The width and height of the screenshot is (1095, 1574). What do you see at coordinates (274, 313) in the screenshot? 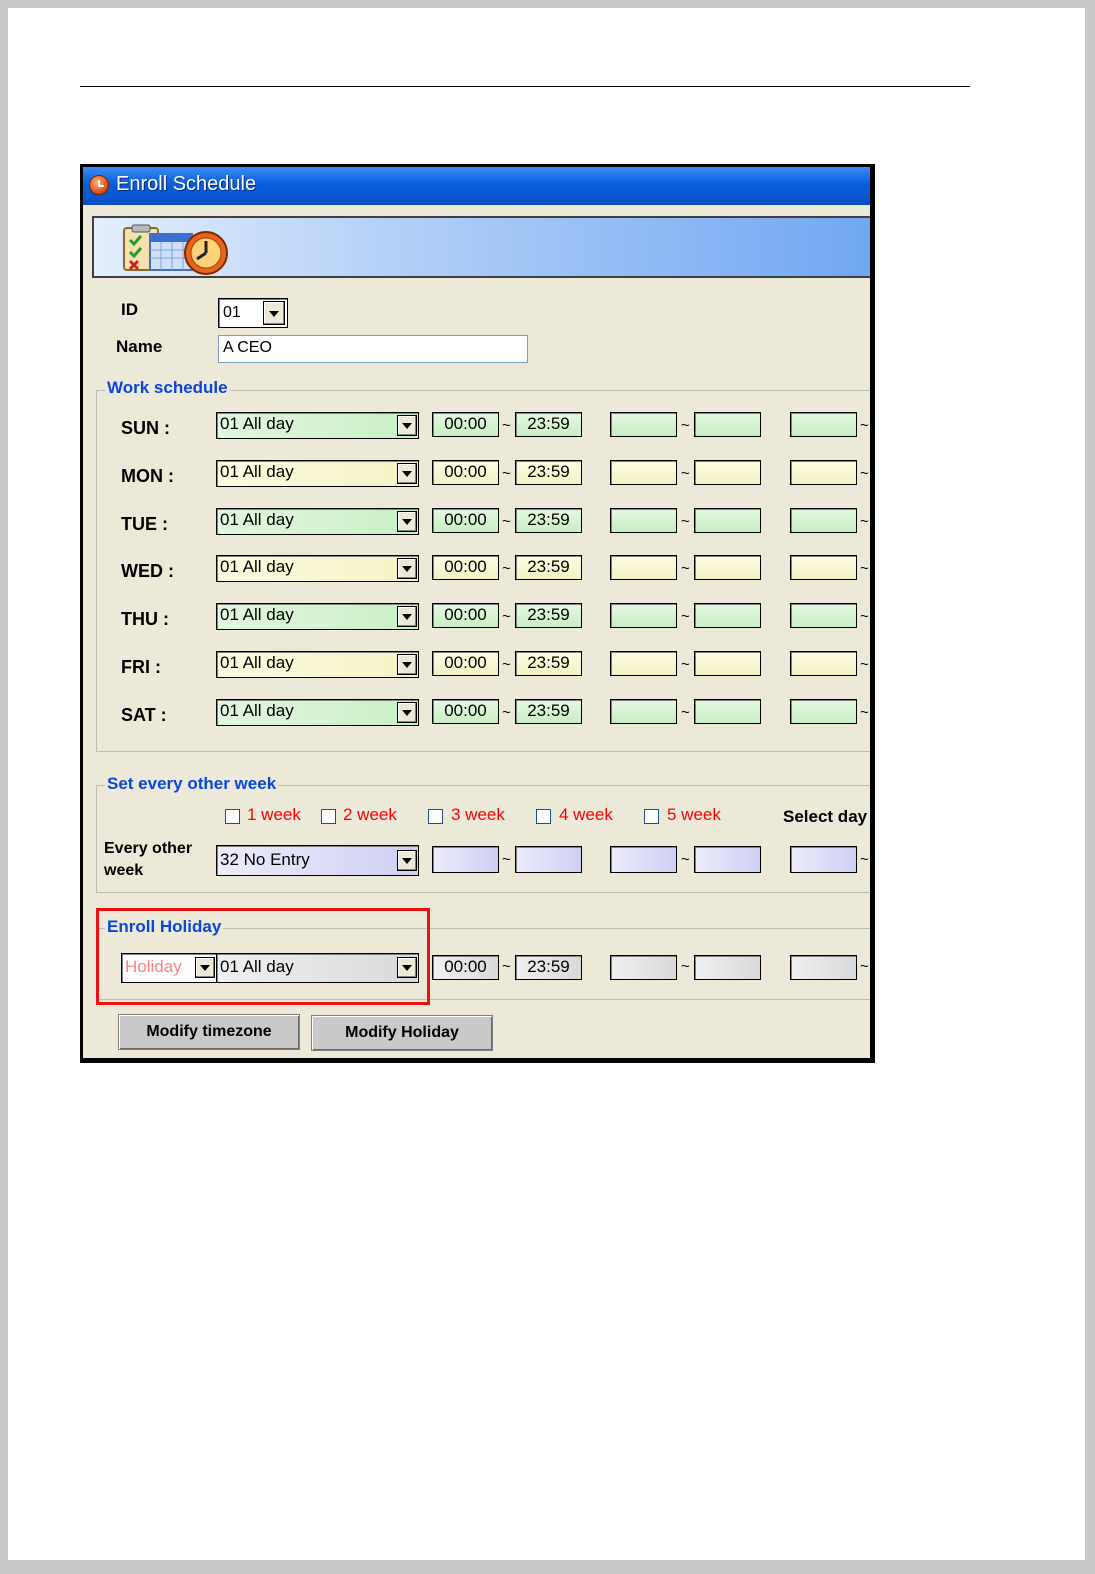
I see `id-dropdown-button` at bounding box center [274, 313].